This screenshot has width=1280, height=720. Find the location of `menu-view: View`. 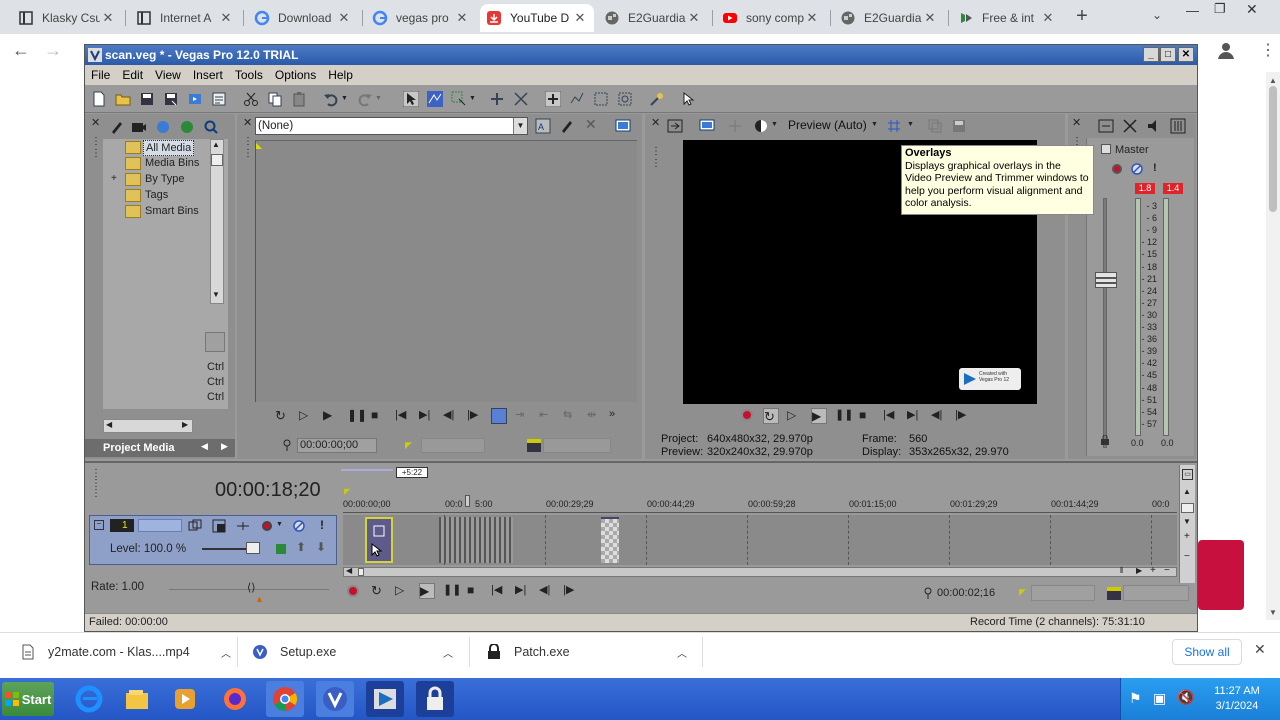

menu-view: View is located at coordinates (168, 75).